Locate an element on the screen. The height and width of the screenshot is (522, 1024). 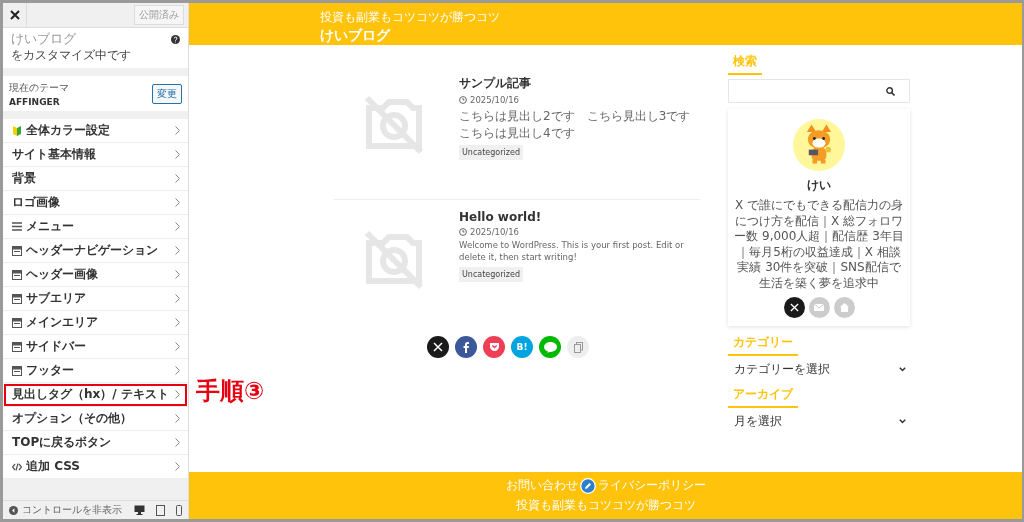
customizer-menu-item: TOPに戻るボタン is located at coordinates (95, 443).